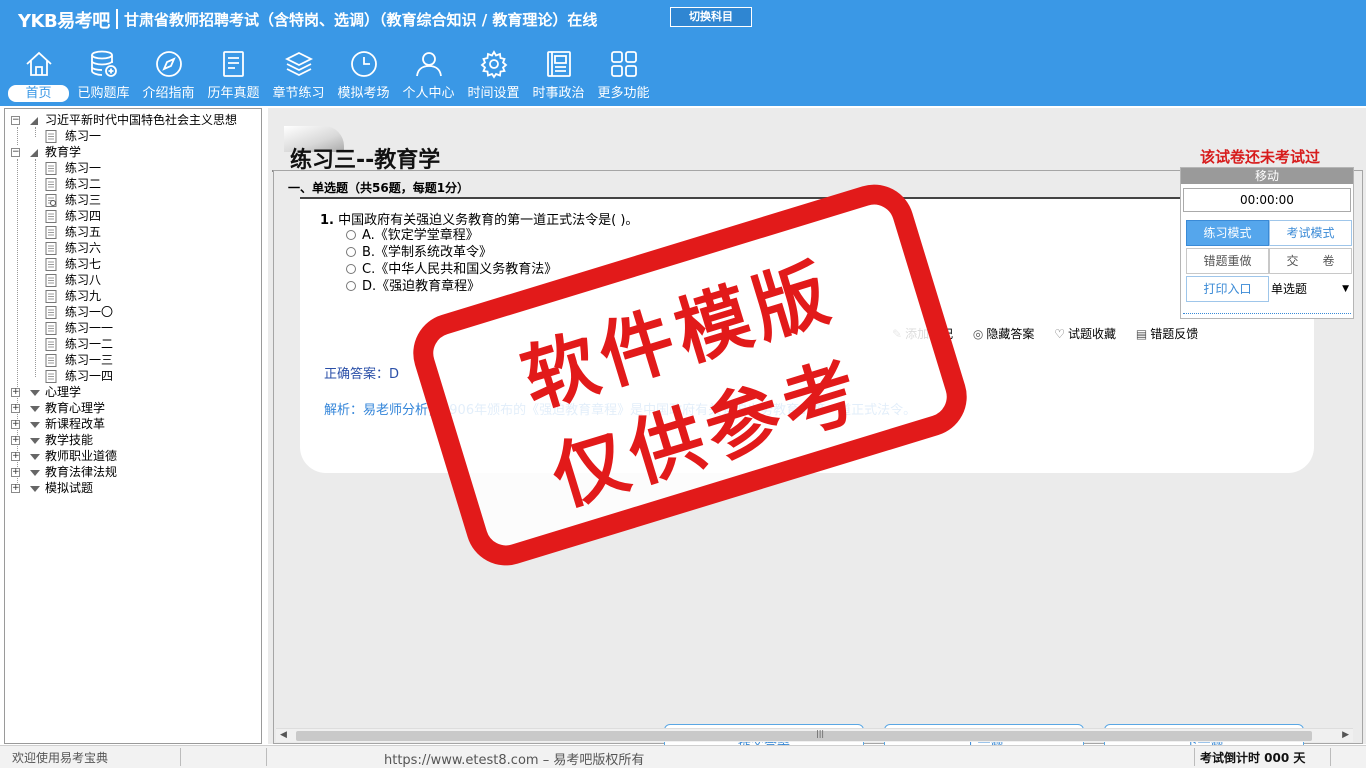  I want to click on nav-more: 更多功能, so click(623, 75).